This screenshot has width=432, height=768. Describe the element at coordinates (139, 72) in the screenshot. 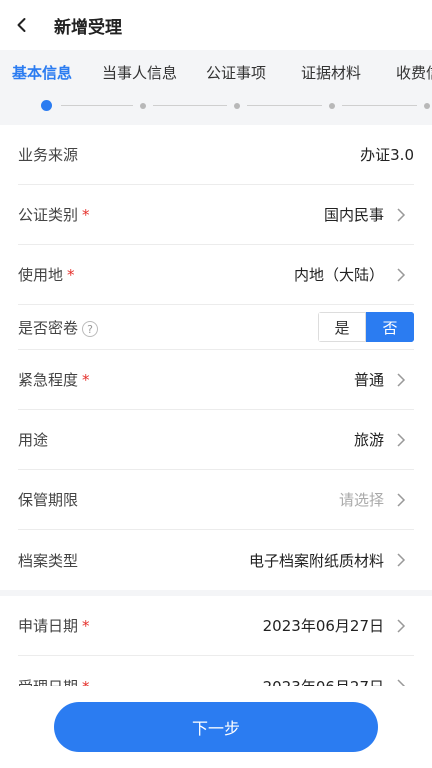

I see `tab-party-info: 当事人信息` at that location.